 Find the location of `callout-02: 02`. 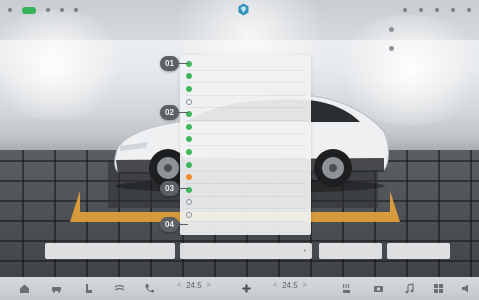

callout-02: 02 is located at coordinates (169, 112).